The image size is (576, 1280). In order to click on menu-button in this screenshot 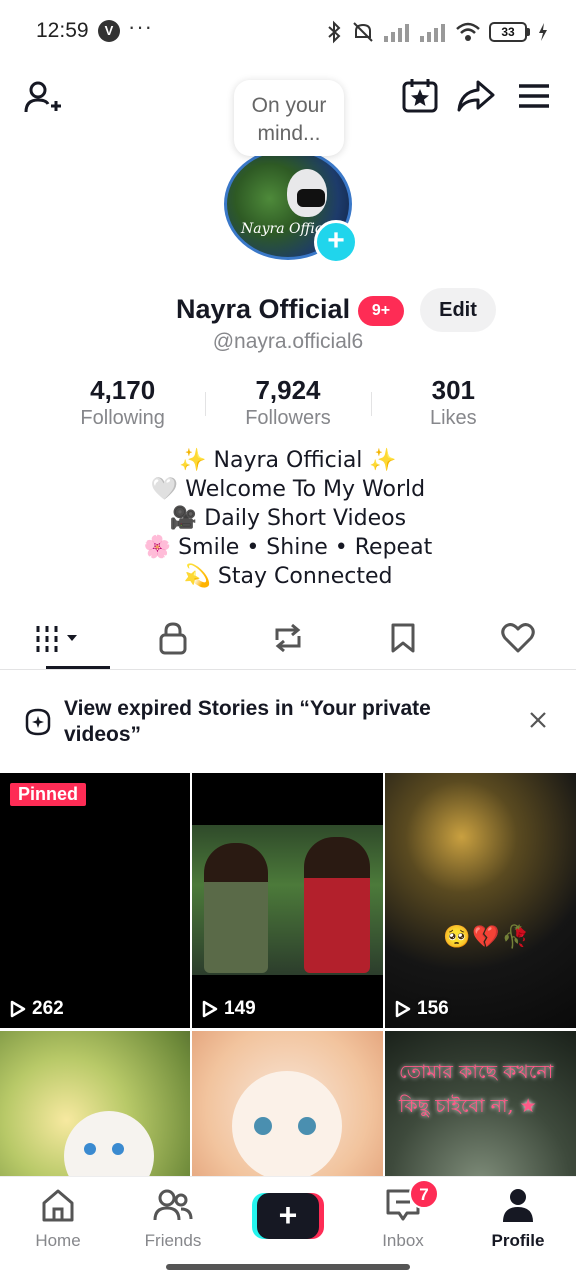, I will do `click(534, 96)`.